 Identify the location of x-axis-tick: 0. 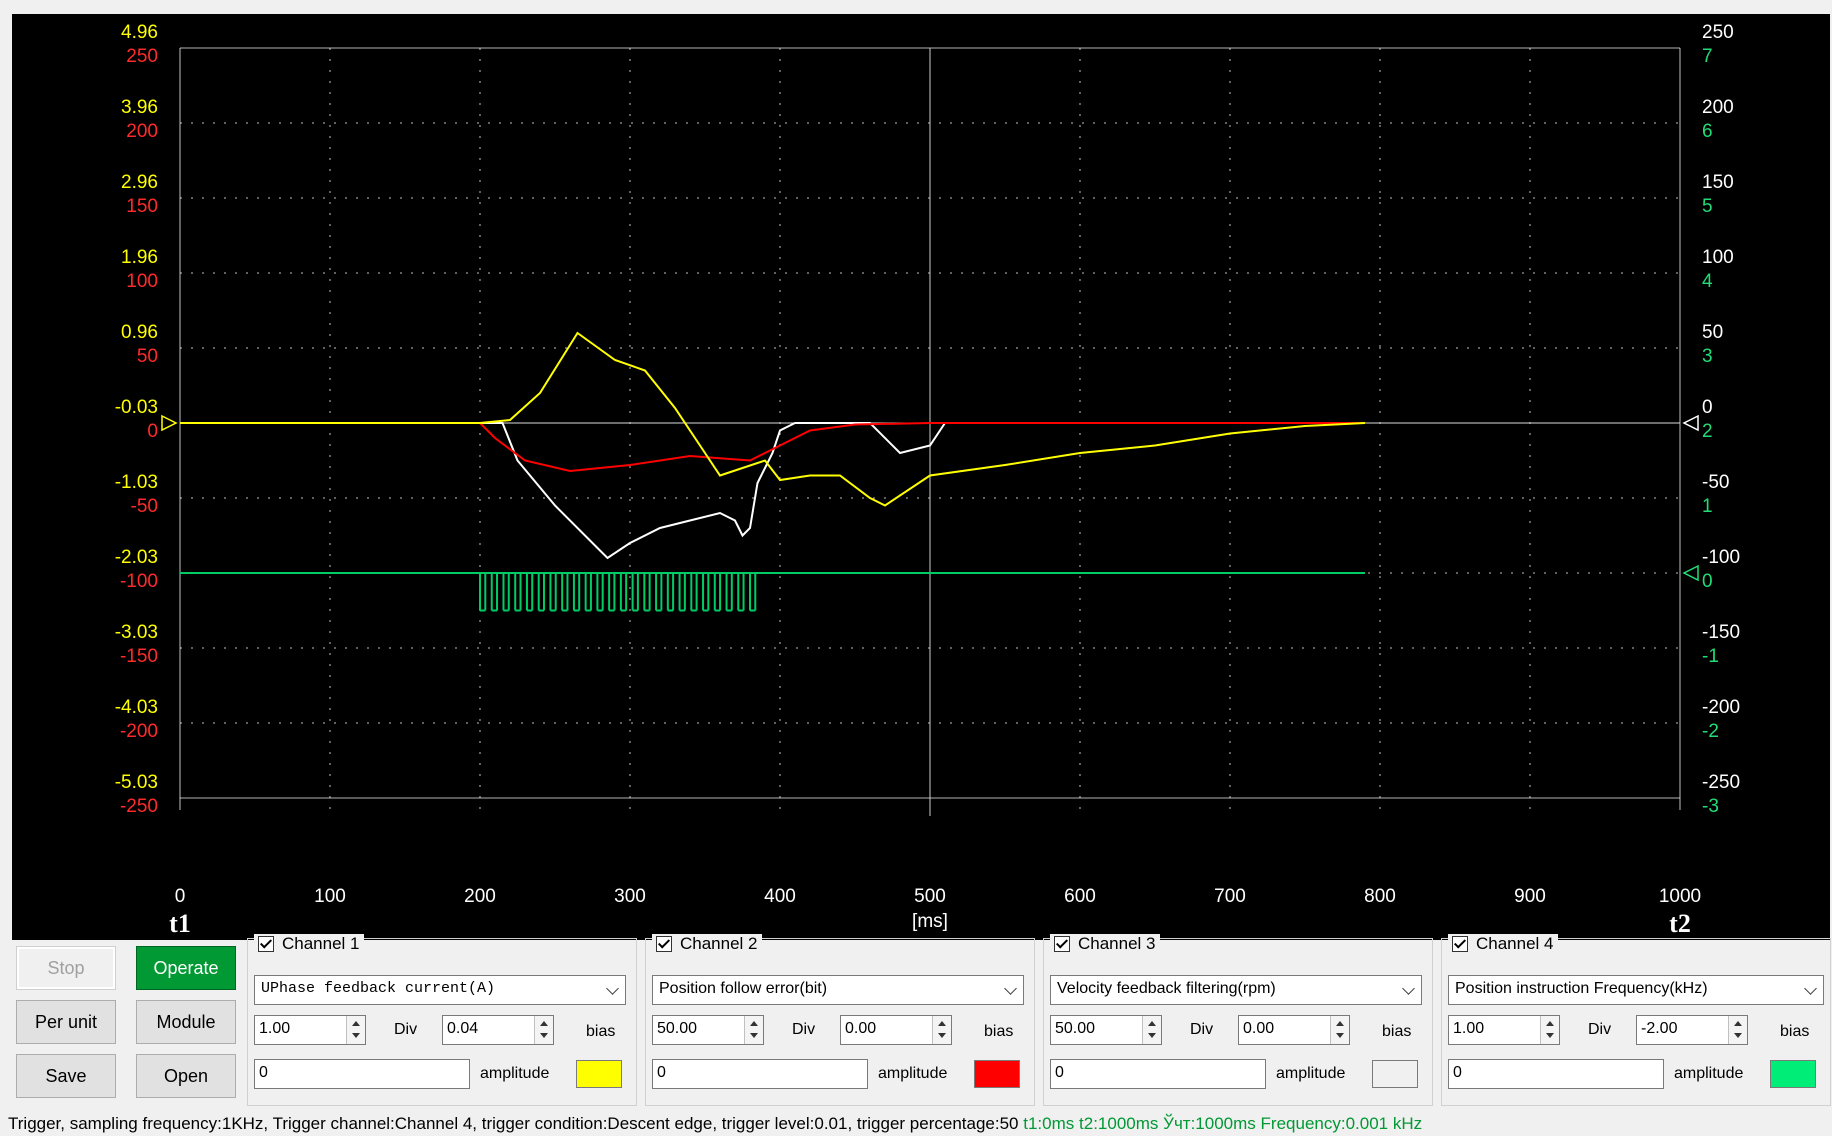
(180, 896).